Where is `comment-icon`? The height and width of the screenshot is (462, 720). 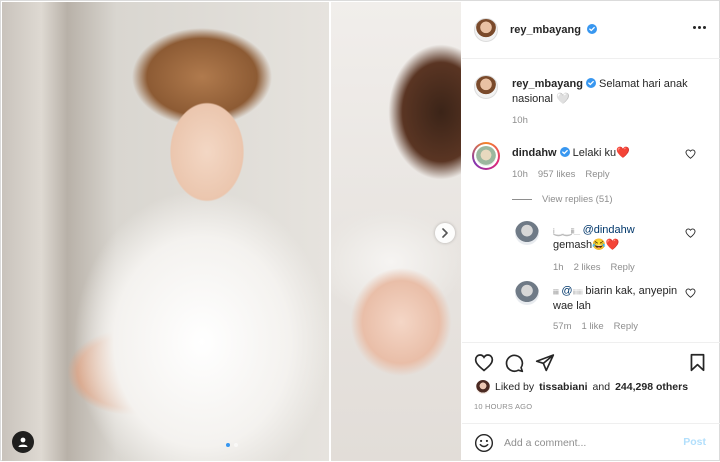 comment-icon is located at coordinates (514, 363).